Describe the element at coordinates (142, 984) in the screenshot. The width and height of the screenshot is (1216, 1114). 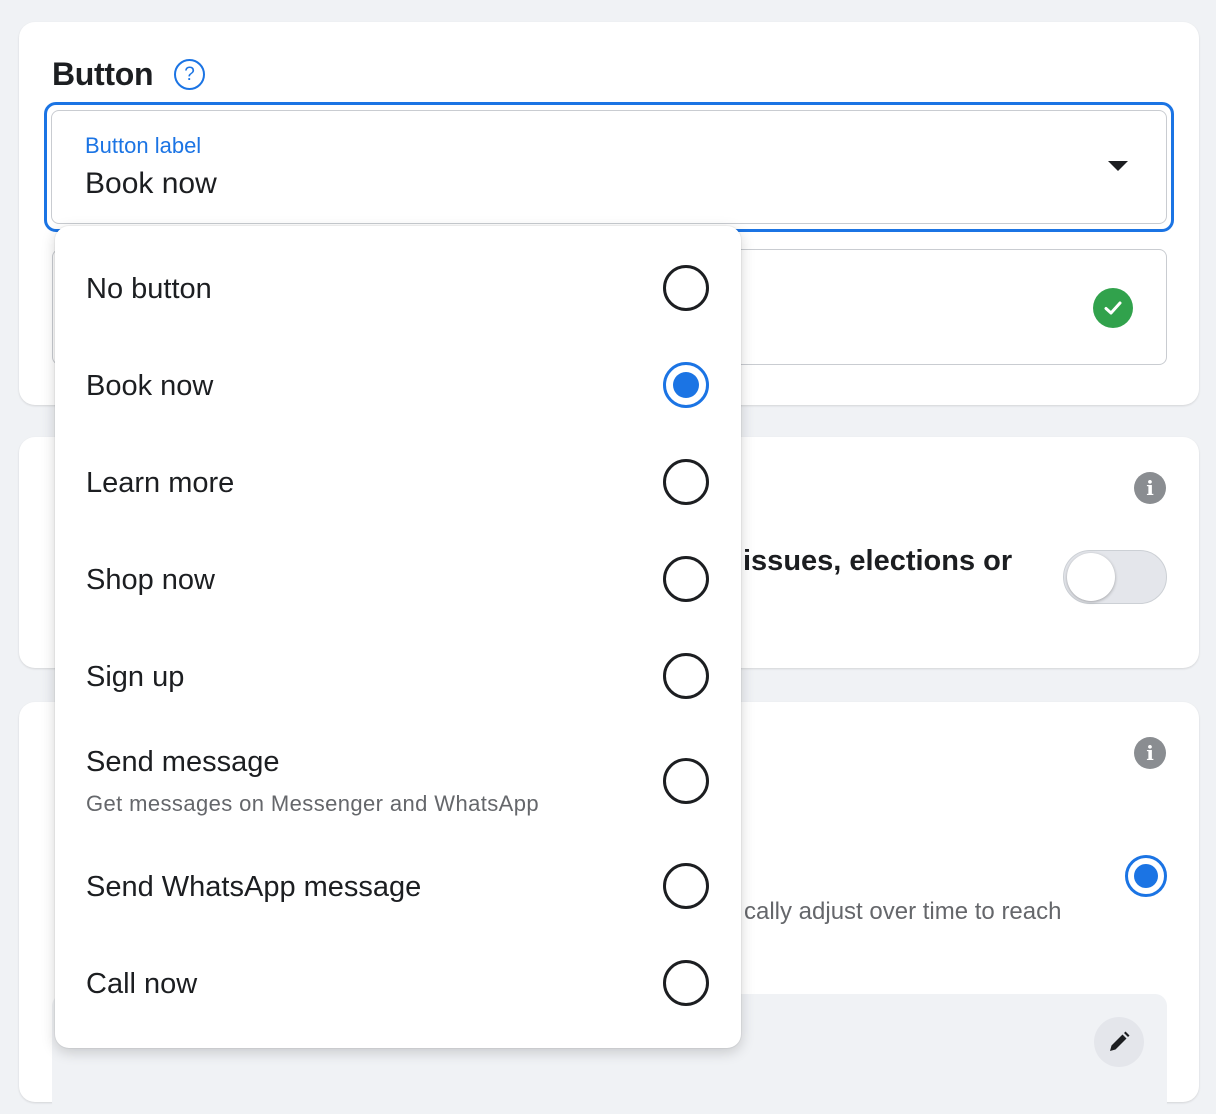
I see `option-label: Call now` at that location.